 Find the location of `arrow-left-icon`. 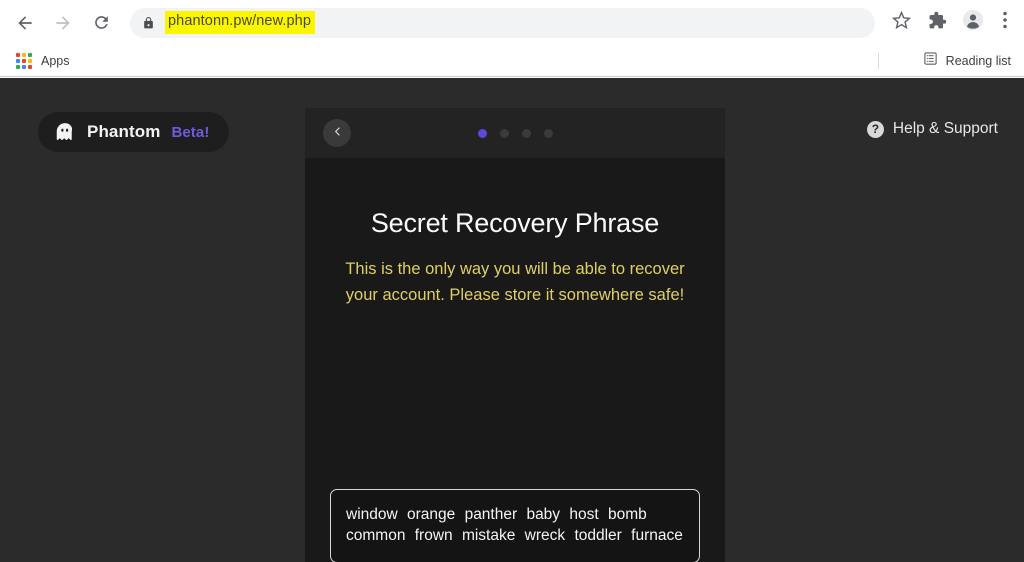

arrow-left-icon is located at coordinates (25, 23).